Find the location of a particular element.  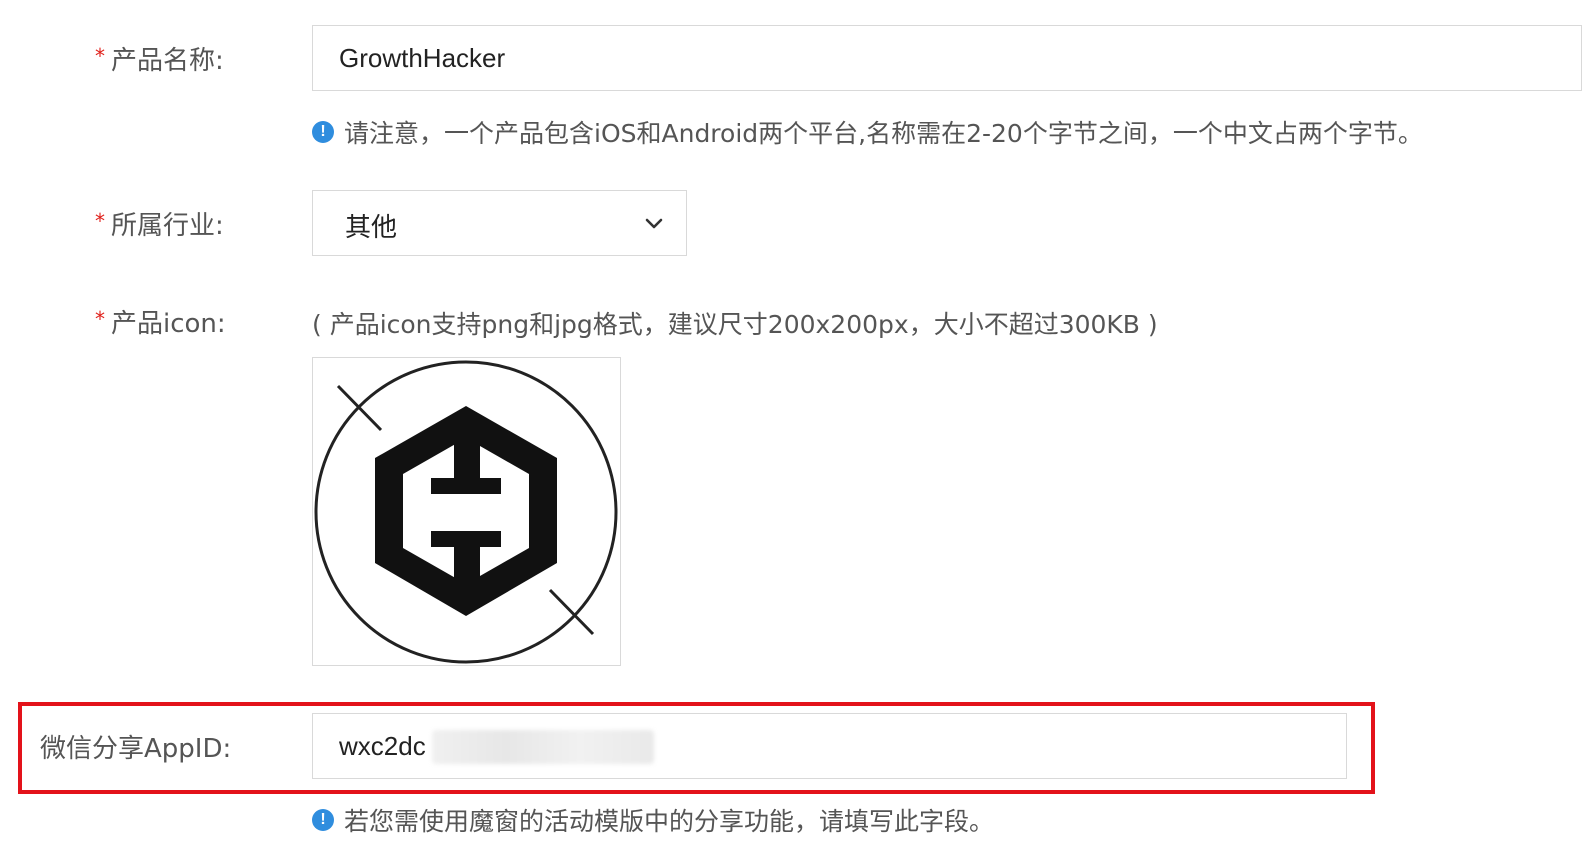

product-icon-label: * 产品icon: is located at coordinates (175, 321).